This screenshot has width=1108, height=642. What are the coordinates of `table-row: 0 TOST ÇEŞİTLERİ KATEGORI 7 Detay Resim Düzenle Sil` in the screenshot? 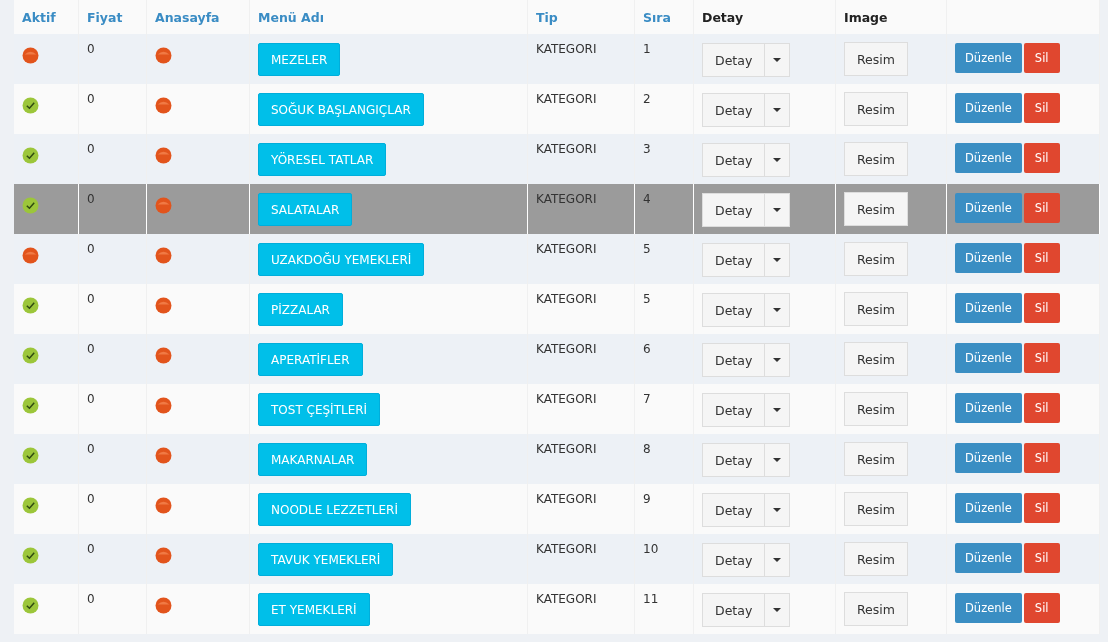 It's located at (557, 409).